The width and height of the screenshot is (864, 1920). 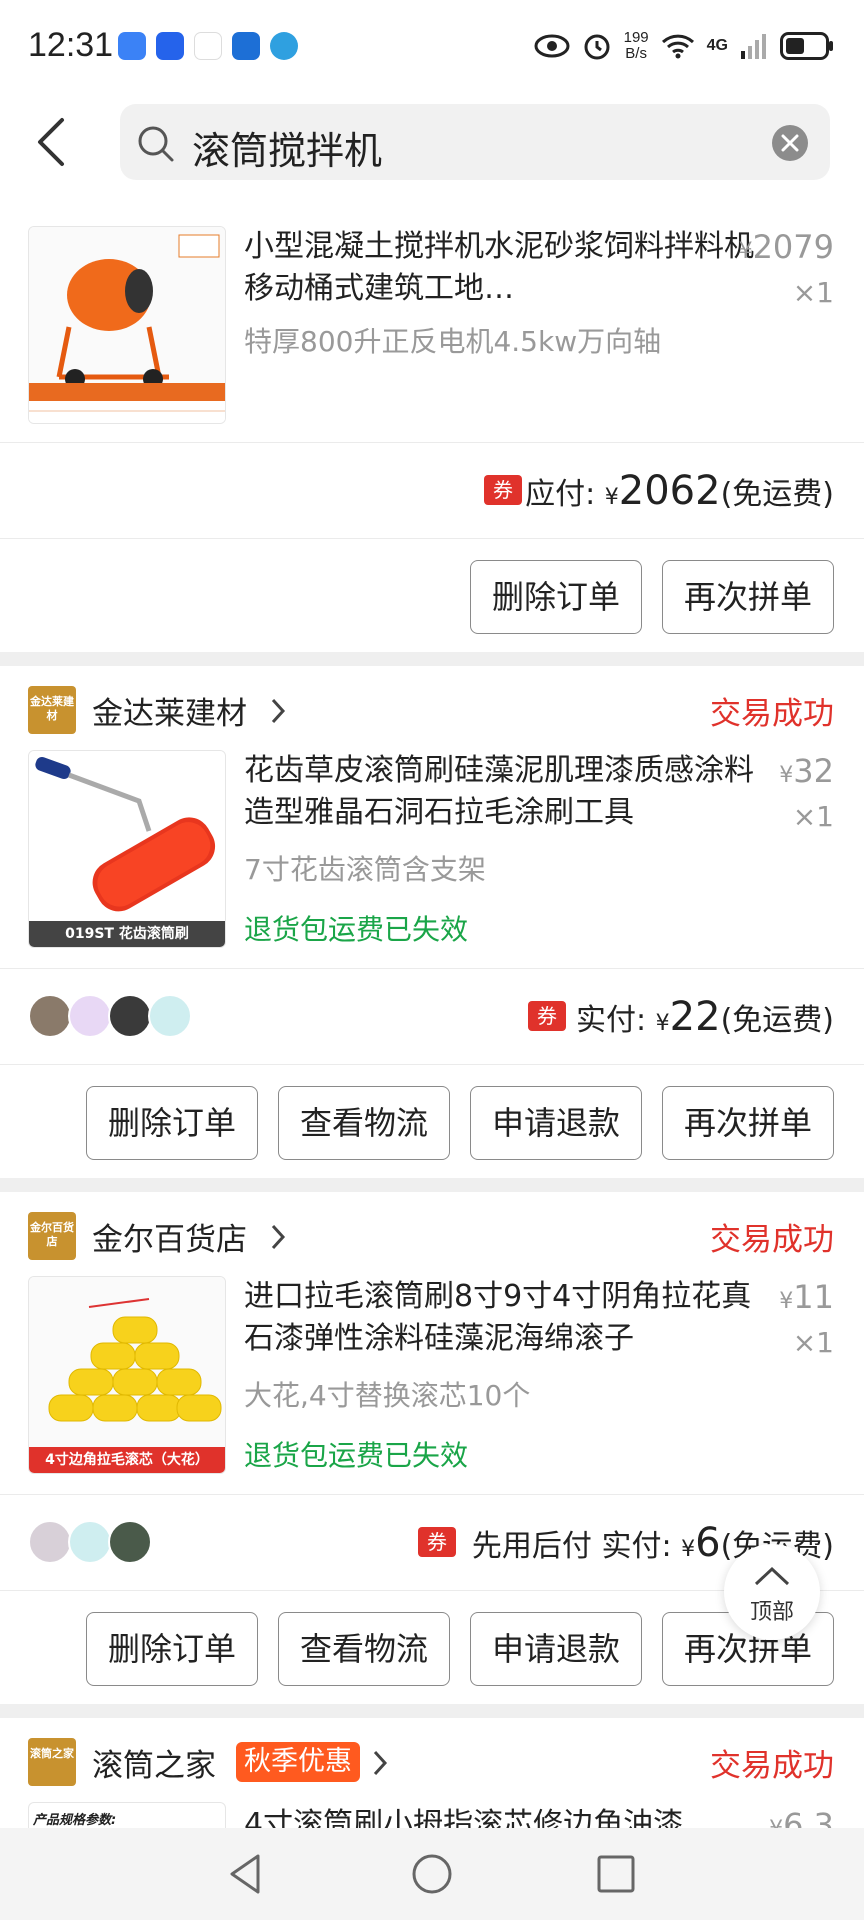 What do you see at coordinates (636, 45) in the screenshot?
I see `network-speed: 199 B/s` at bounding box center [636, 45].